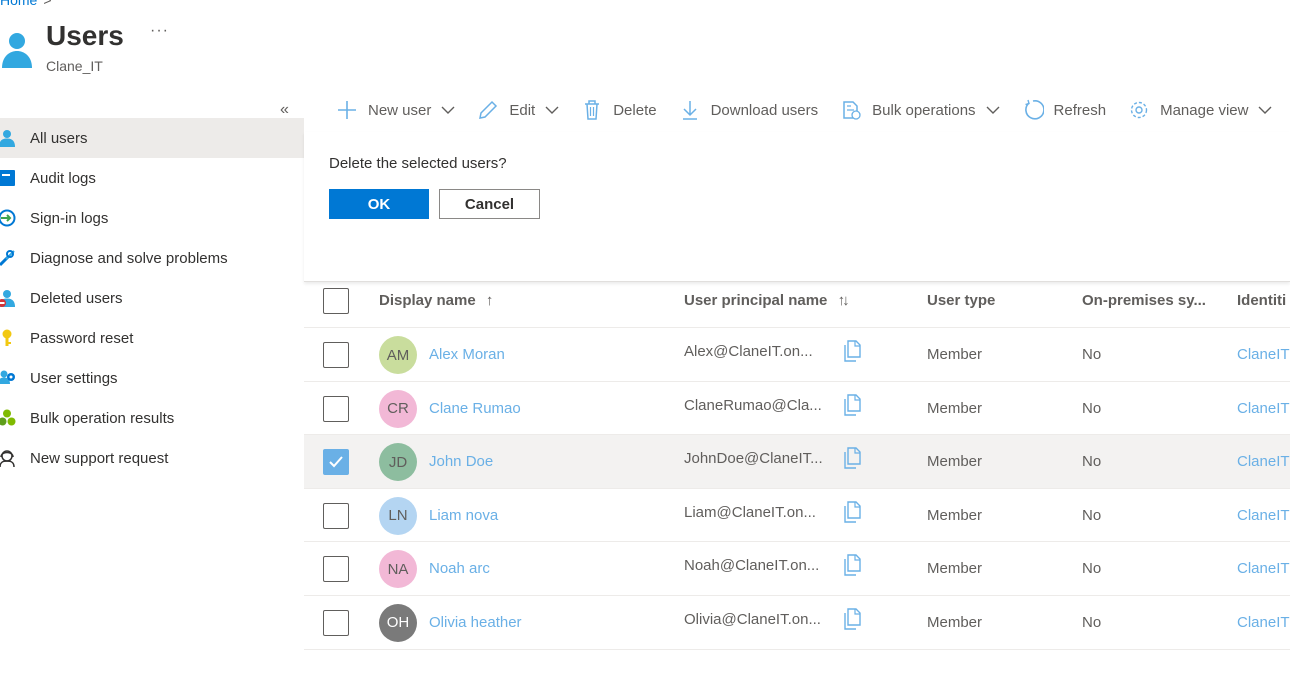  I want to click on gear-icon, so click(1139, 110).